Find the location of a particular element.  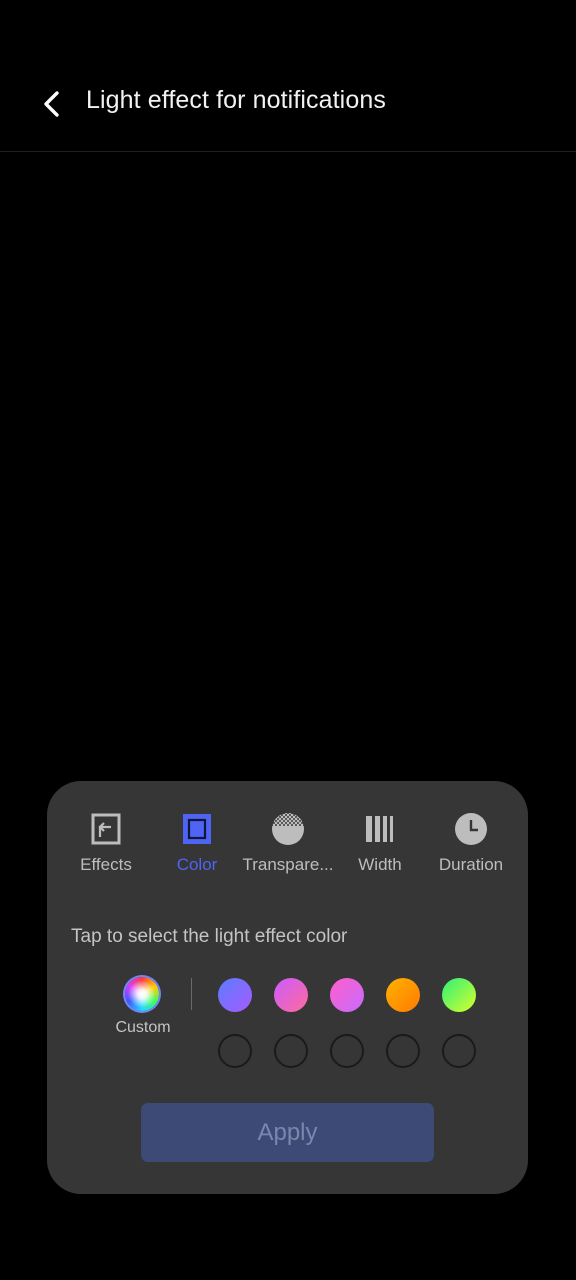

tab-color-label: Color is located at coordinates (197, 864).